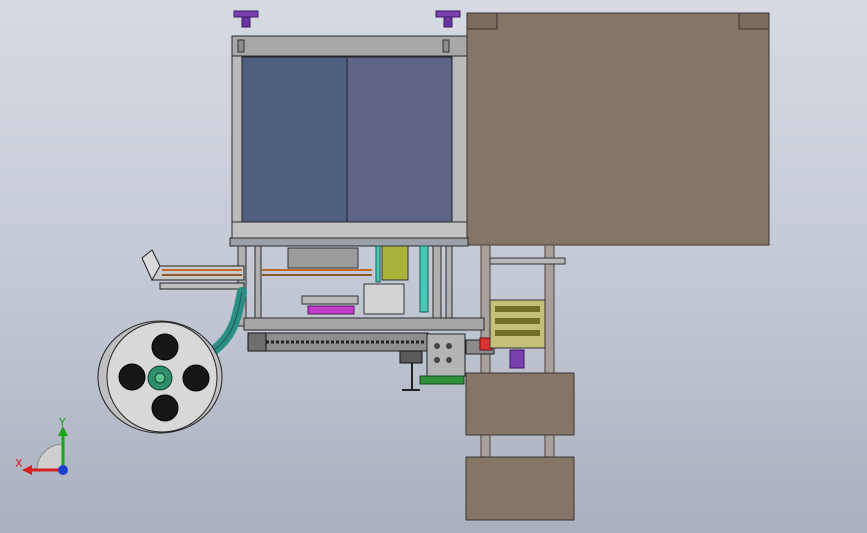  What do you see at coordinates (520, 404) in the screenshot?
I see `housing-block-middle` at bounding box center [520, 404].